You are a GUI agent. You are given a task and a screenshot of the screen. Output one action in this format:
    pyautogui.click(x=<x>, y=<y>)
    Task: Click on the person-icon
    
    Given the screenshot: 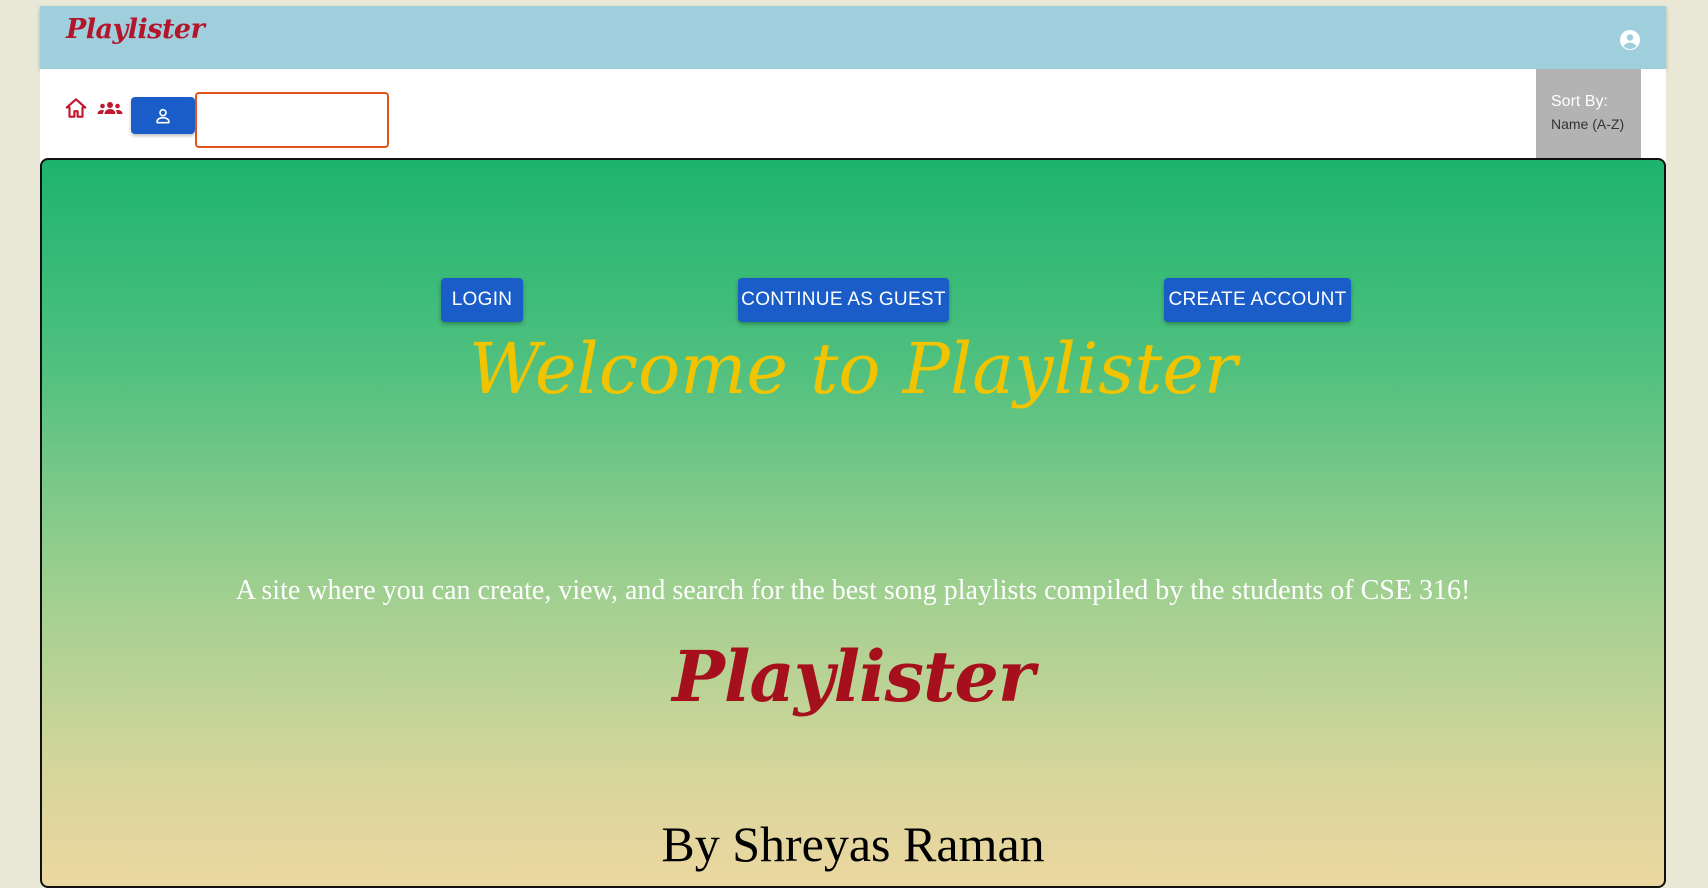 What is the action you would take?
    pyautogui.click(x=163, y=115)
    